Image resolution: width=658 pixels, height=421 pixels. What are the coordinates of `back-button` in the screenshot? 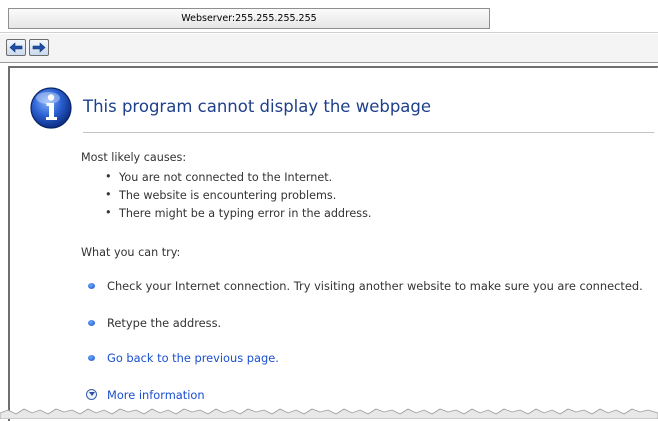 It's located at (16, 47).